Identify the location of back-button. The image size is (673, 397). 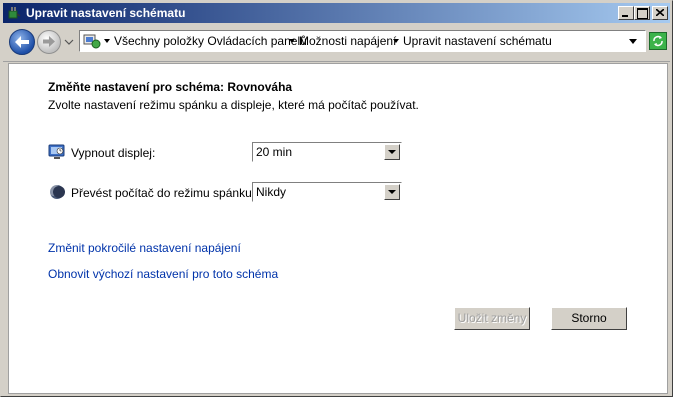
(22, 42).